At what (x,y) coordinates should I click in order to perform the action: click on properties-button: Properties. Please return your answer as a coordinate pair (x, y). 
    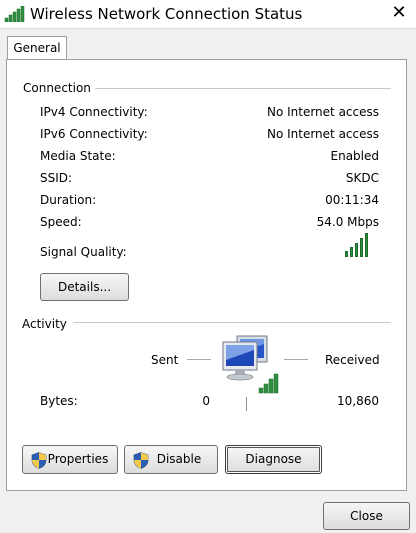
    Looking at the image, I should click on (70, 459).